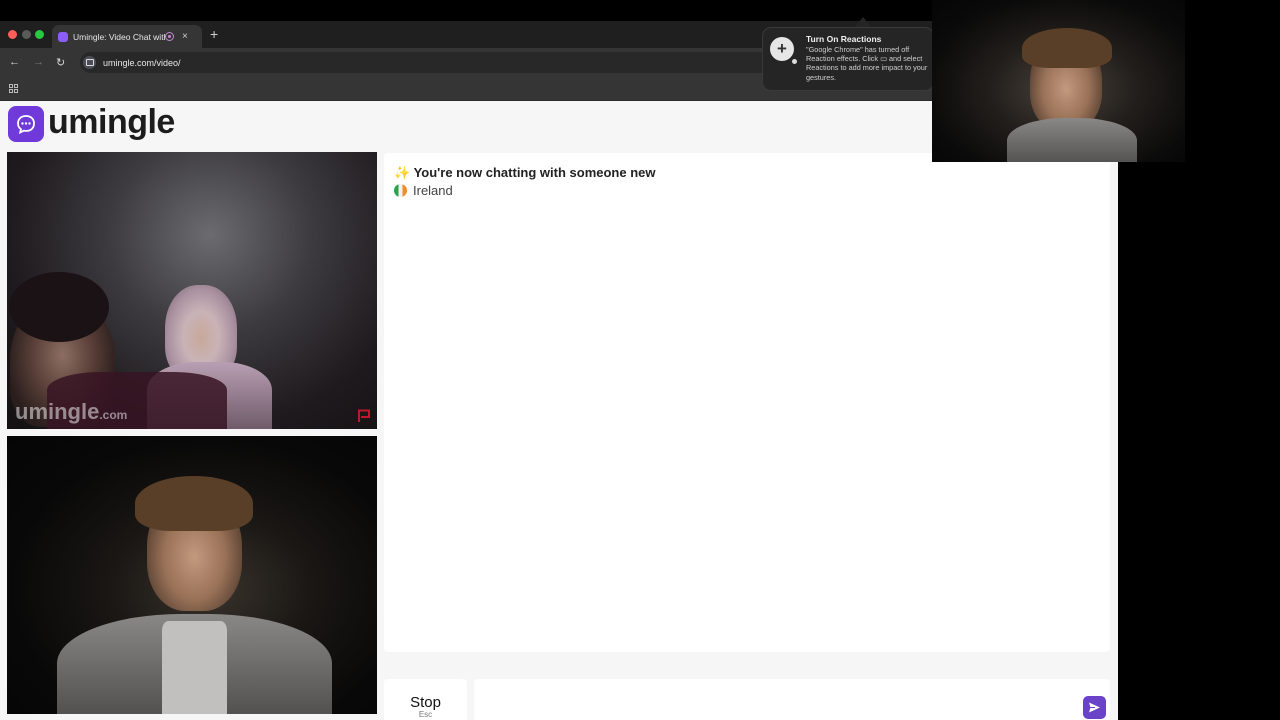 Image resolution: width=1280 pixels, height=720 pixels. What do you see at coordinates (14, 62) in the screenshot?
I see `back-icon: ←` at bounding box center [14, 62].